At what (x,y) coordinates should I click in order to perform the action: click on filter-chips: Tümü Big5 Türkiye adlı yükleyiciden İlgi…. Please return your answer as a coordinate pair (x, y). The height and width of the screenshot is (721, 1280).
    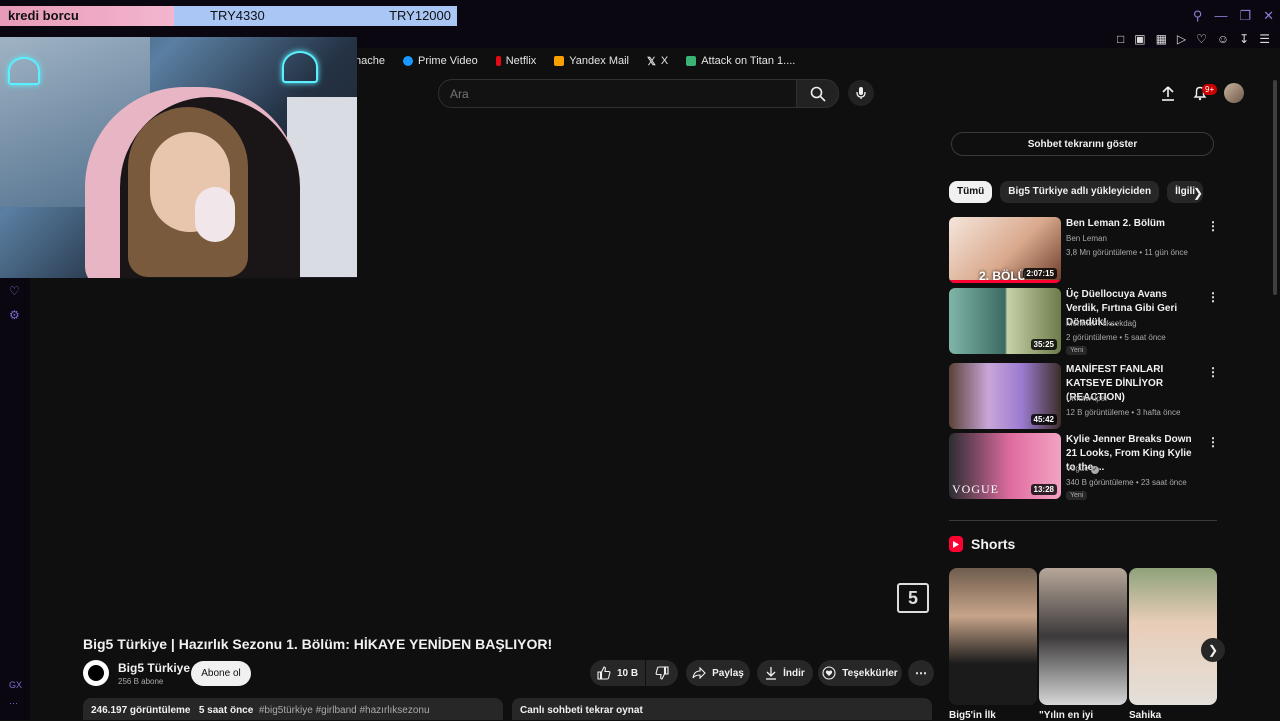
    Looking at the image, I should click on (1076, 192).